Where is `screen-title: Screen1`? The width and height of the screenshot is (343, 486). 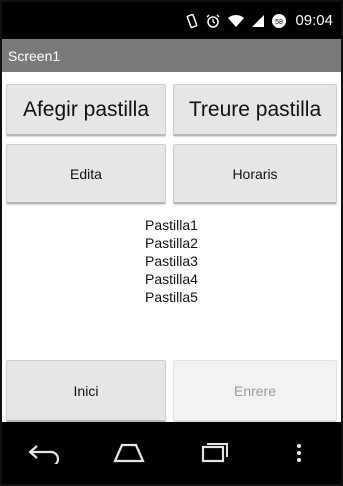
screen-title: Screen1 is located at coordinates (34, 55).